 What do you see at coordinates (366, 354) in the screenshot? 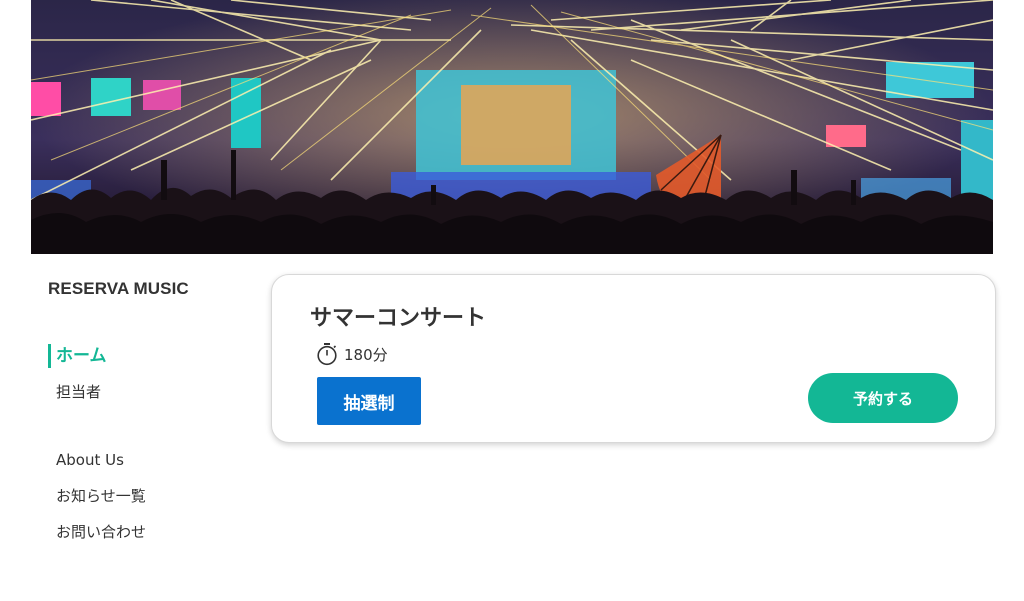
I see `duration-text: 180分` at bounding box center [366, 354].